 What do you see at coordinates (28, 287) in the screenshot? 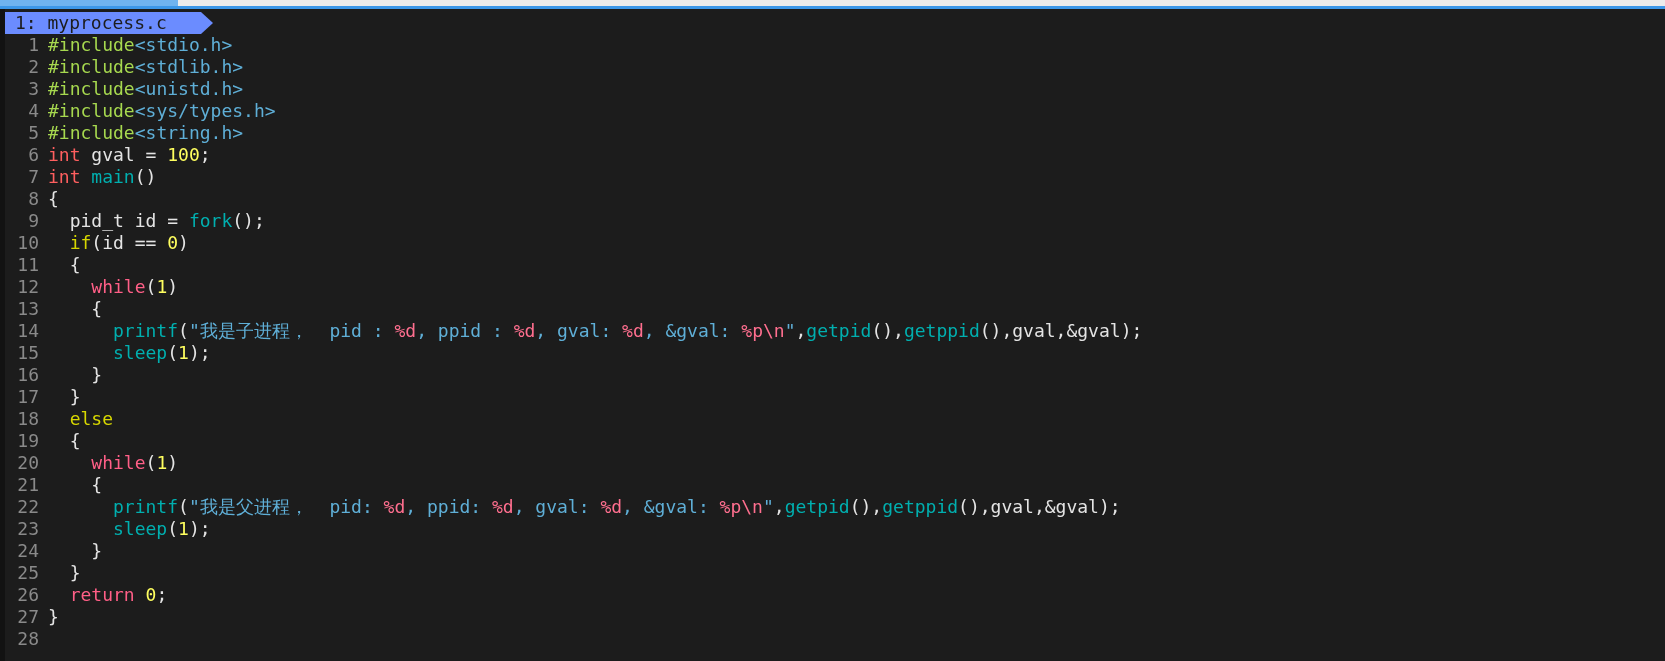
I see `line-number: 12` at bounding box center [28, 287].